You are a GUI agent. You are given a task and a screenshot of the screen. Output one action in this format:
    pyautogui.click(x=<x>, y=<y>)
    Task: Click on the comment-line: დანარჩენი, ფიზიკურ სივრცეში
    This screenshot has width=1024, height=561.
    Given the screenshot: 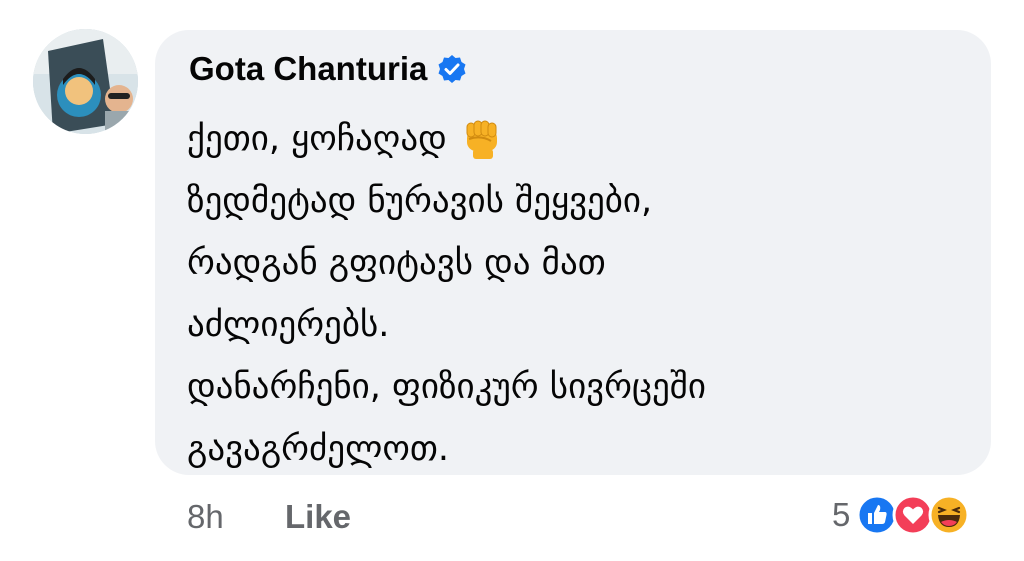 What is the action you would take?
    pyautogui.click(x=577, y=387)
    